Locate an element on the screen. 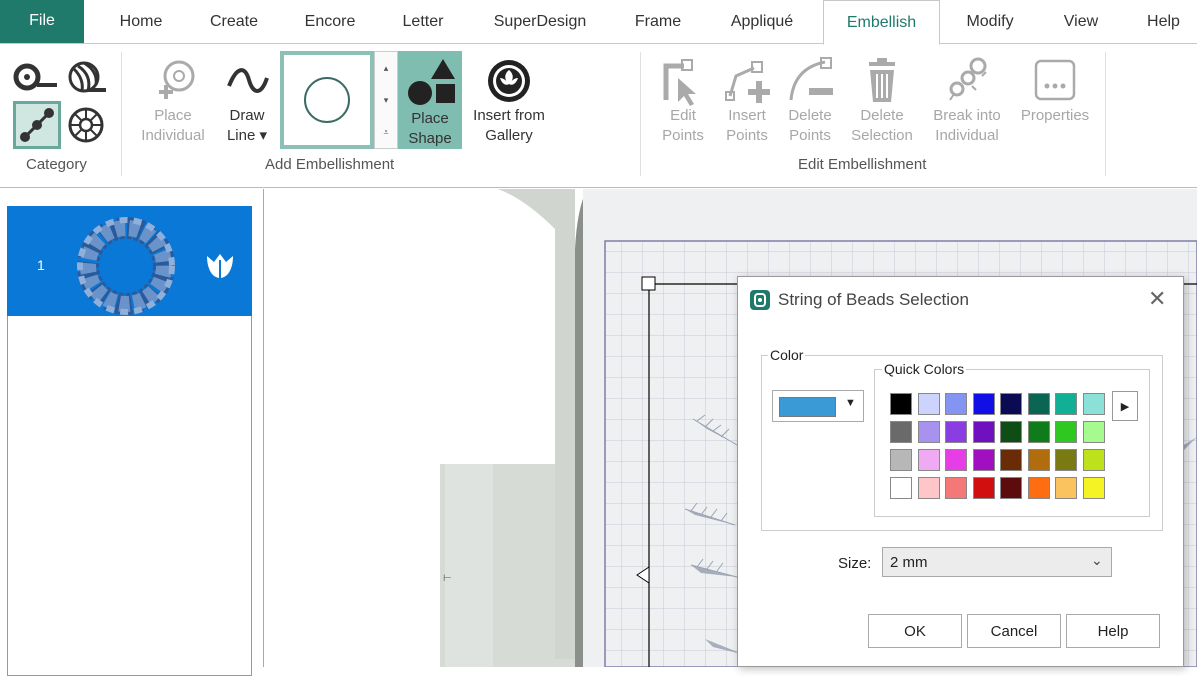 This screenshot has height=676, width=1197. tab-embellish: Embellish is located at coordinates (881, 22).